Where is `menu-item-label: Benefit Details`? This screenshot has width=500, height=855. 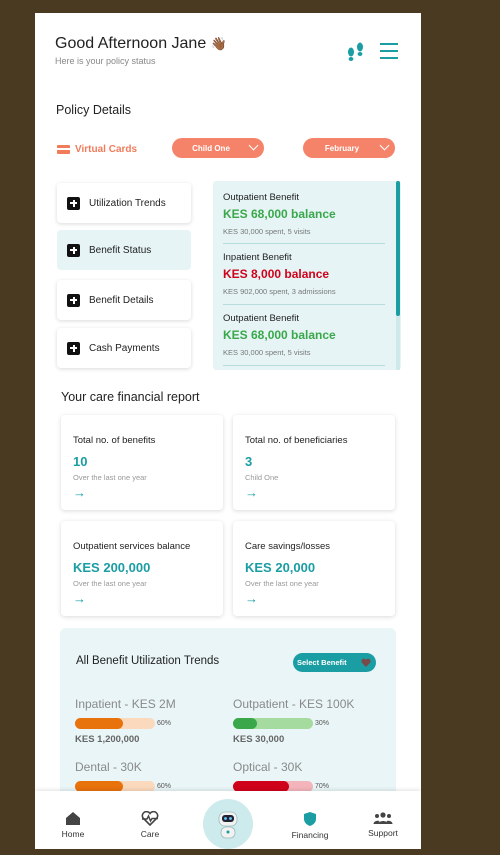
menu-item-label: Benefit Details is located at coordinates (121, 300).